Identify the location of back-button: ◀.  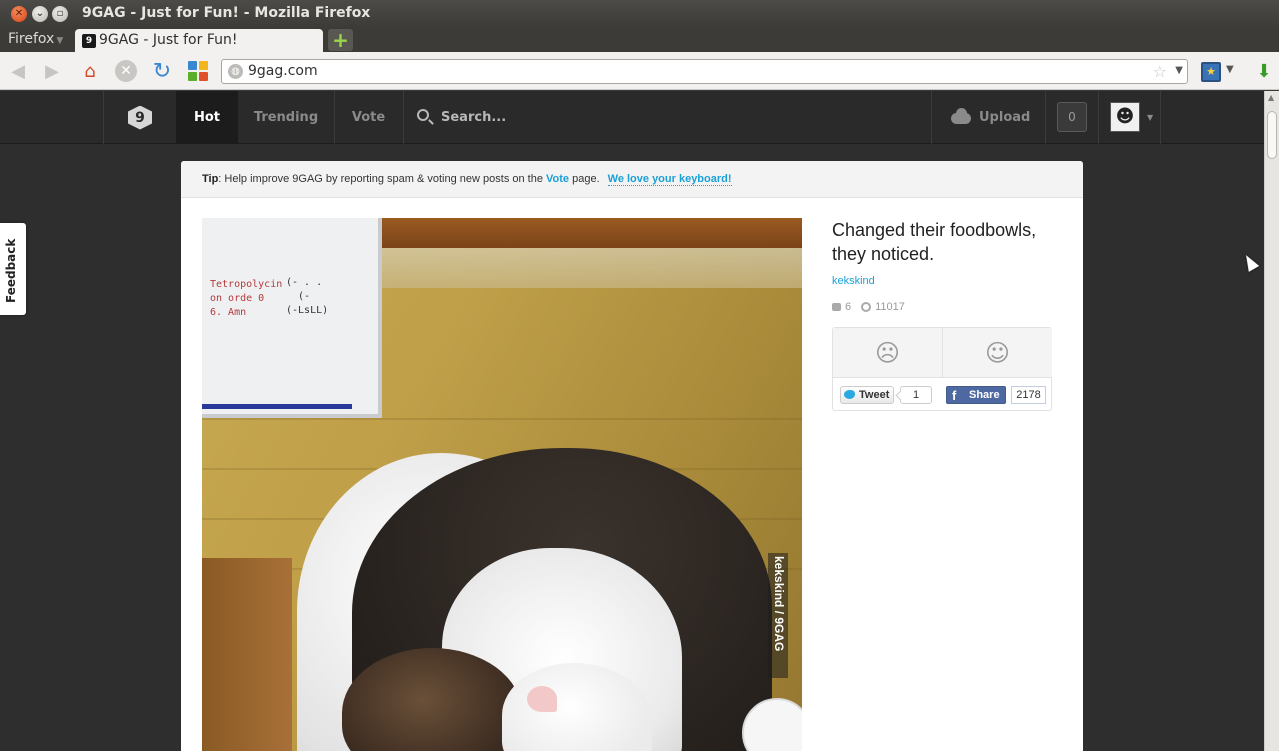
(18, 71).